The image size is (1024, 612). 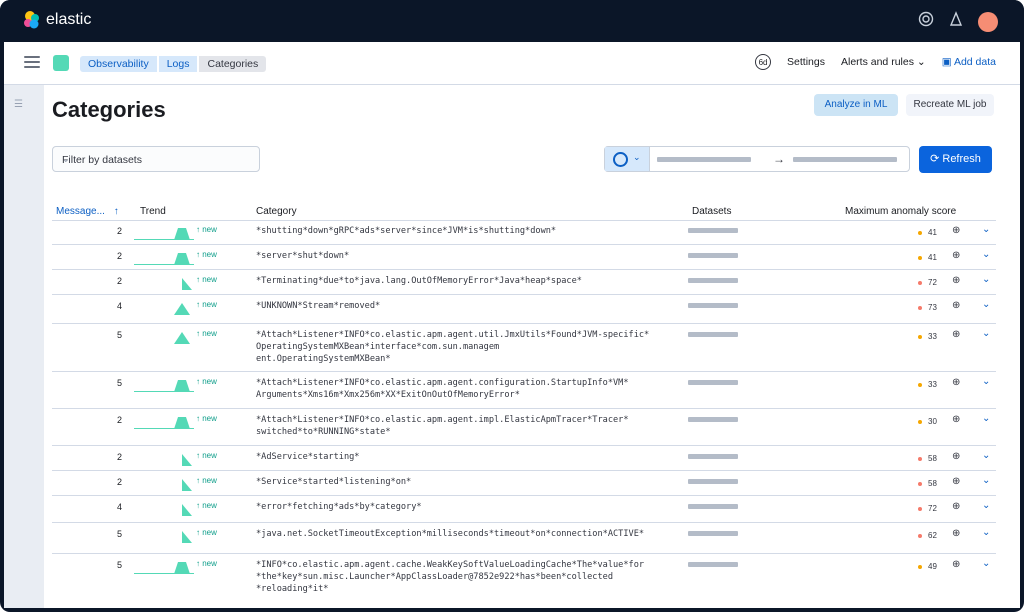 I want to click on table-row: 2 ↑ new *AdService*starting* 58 ⊕ ⌄, so click(x=524, y=458).